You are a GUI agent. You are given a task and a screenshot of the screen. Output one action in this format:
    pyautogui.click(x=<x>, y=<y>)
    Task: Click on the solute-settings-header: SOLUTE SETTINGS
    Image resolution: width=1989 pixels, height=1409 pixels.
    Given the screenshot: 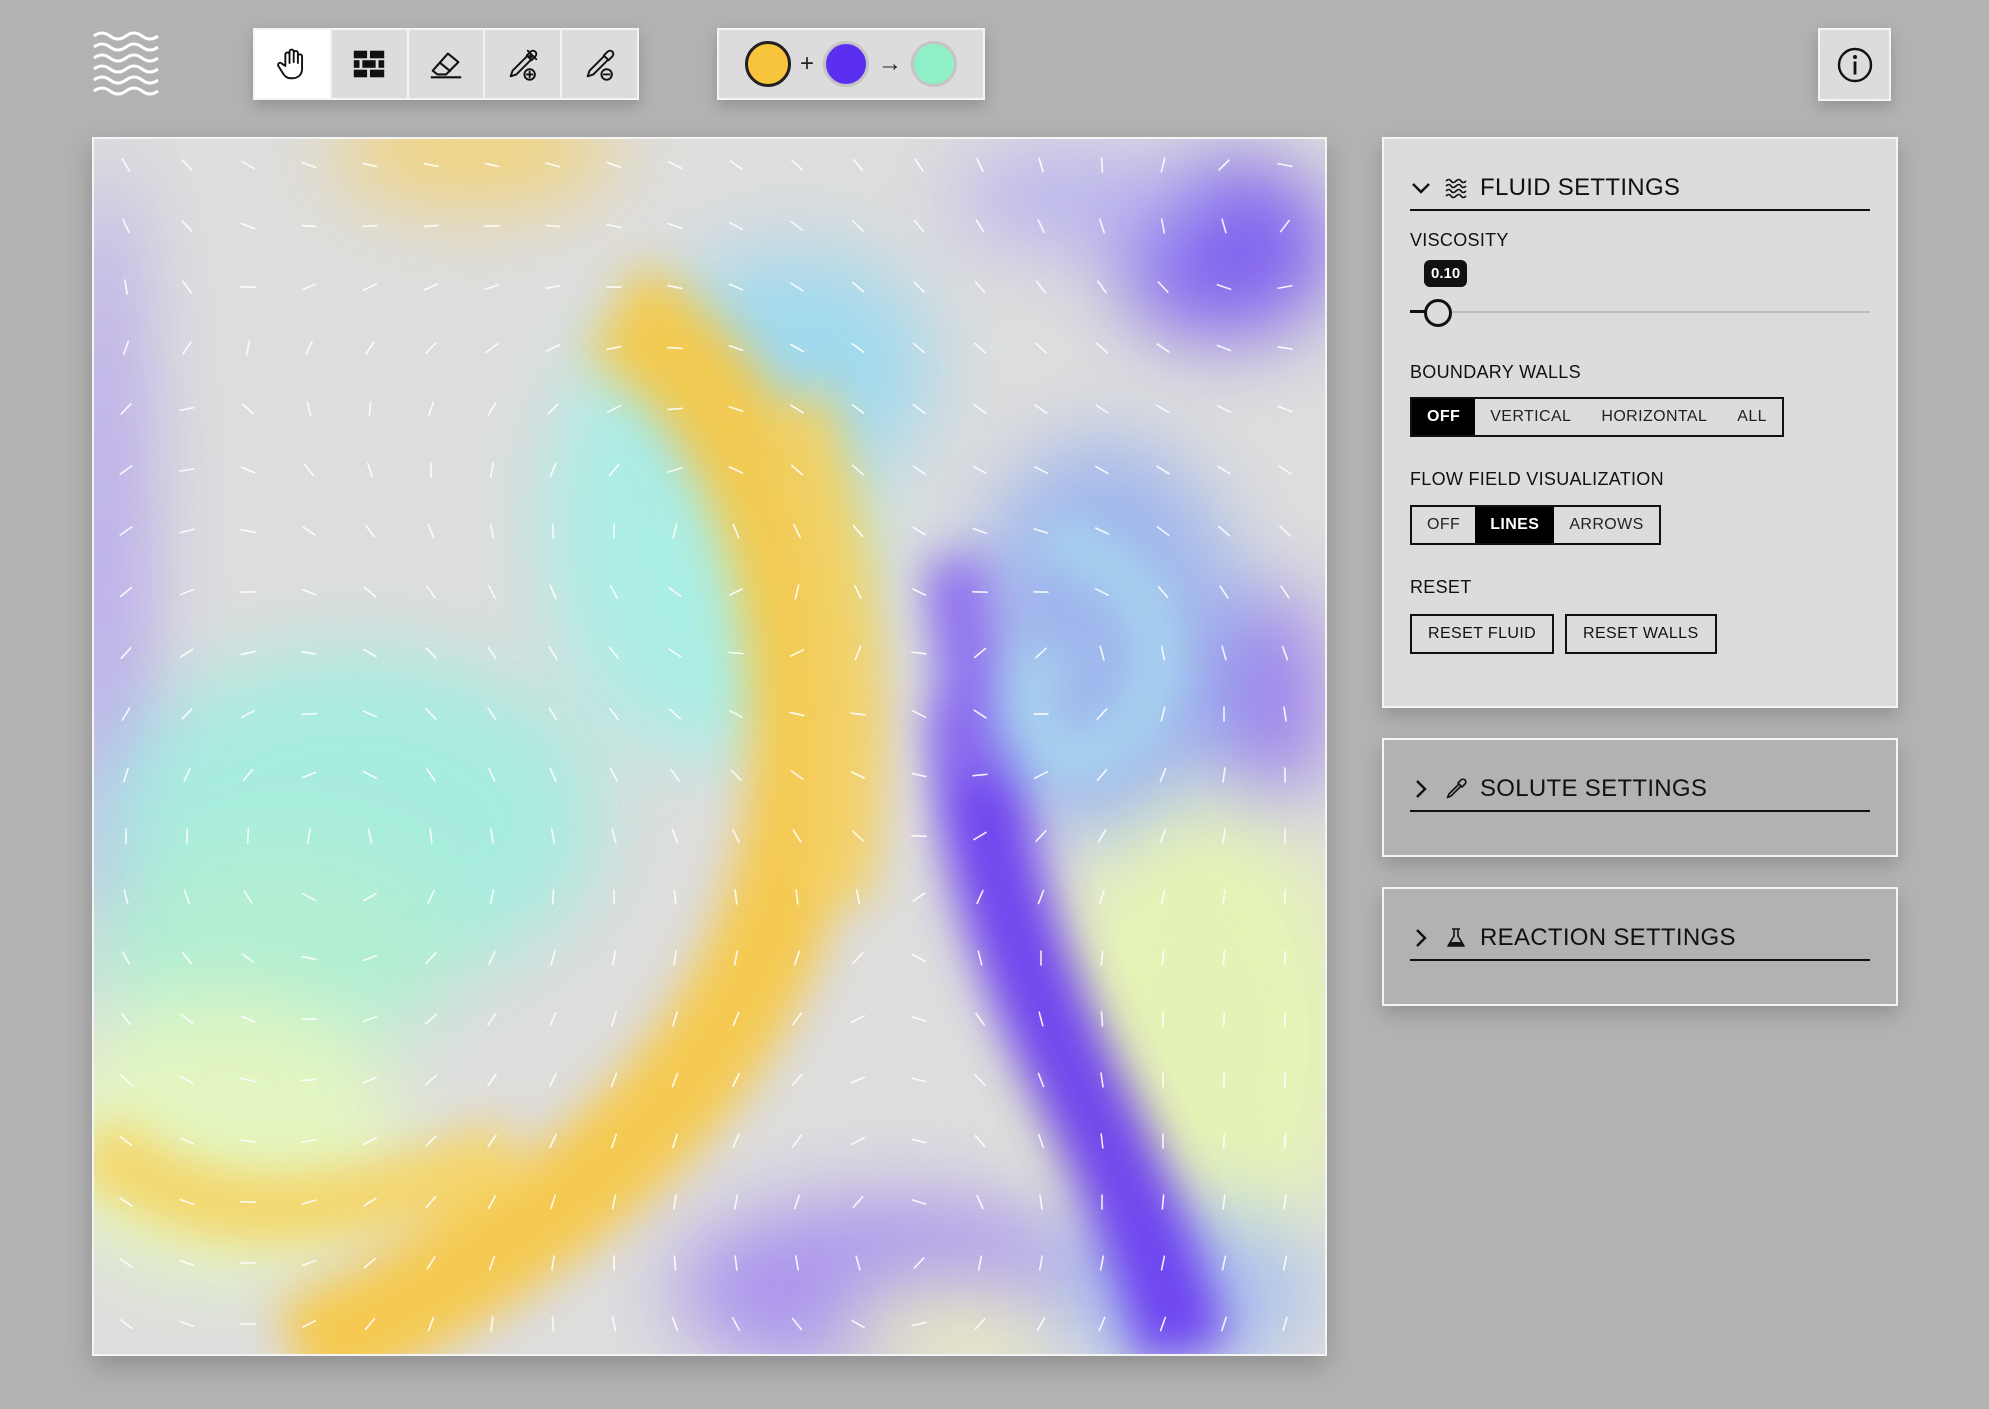 What is the action you would take?
    pyautogui.click(x=1640, y=790)
    